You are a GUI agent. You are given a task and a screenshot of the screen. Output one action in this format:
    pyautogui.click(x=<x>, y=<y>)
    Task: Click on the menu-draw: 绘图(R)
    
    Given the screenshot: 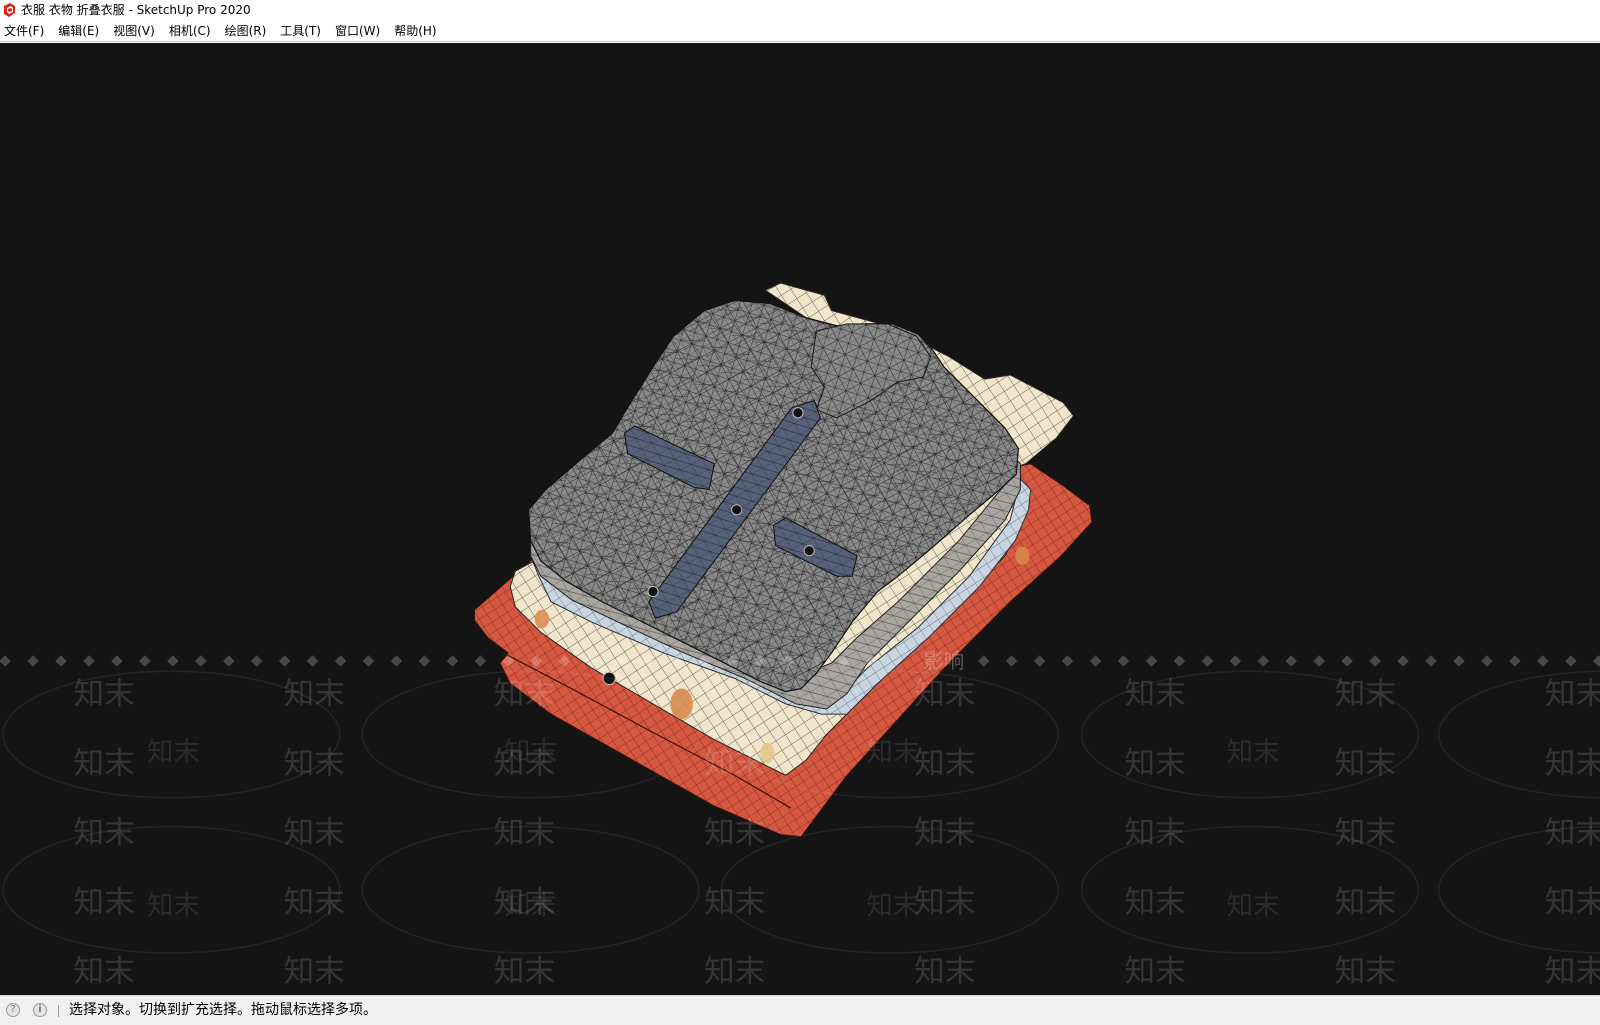 What is the action you would take?
    pyautogui.click(x=246, y=31)
    